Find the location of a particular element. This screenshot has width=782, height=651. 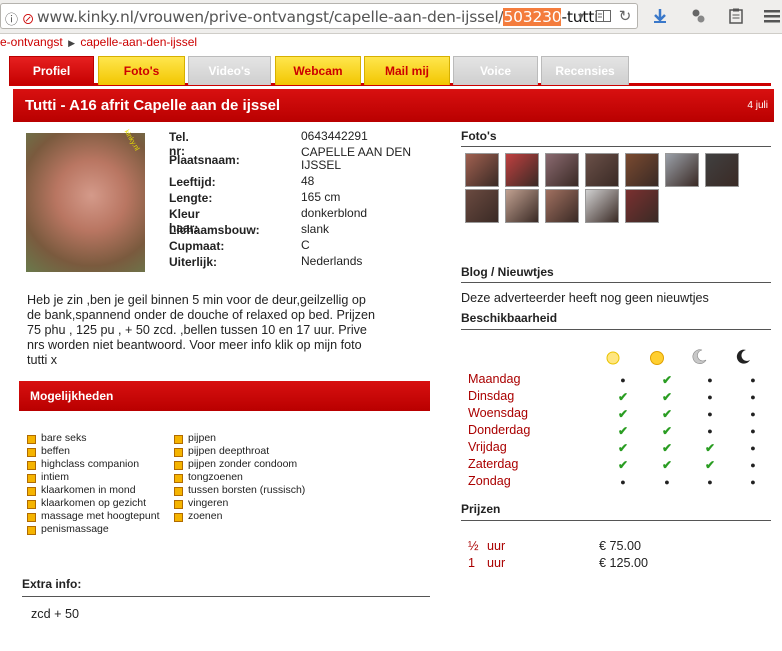

price-unit: uur is located at coordinates (496, 546).